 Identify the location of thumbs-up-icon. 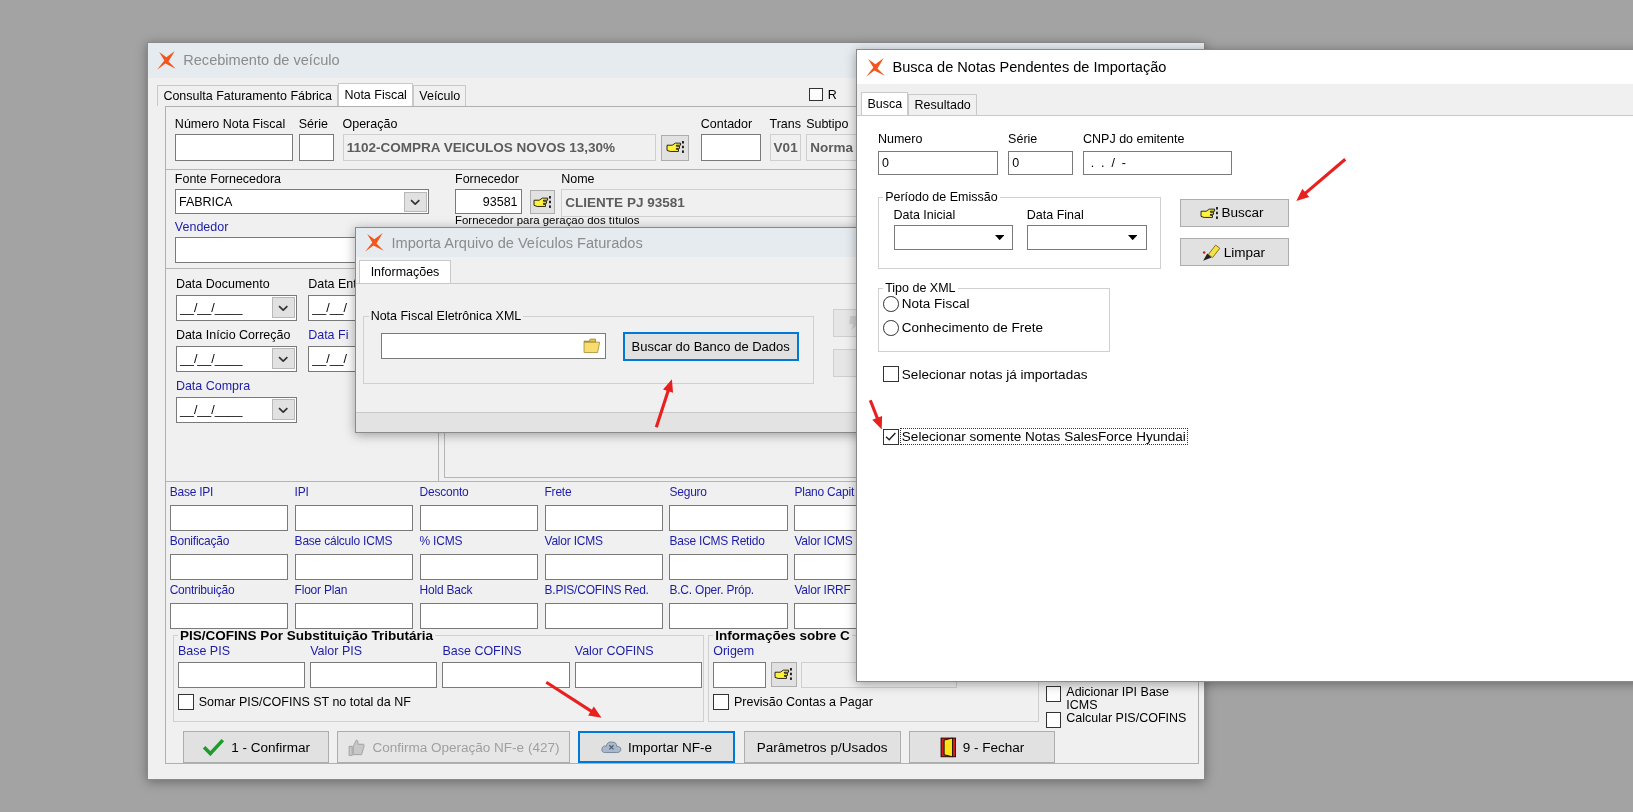
(357, 747).